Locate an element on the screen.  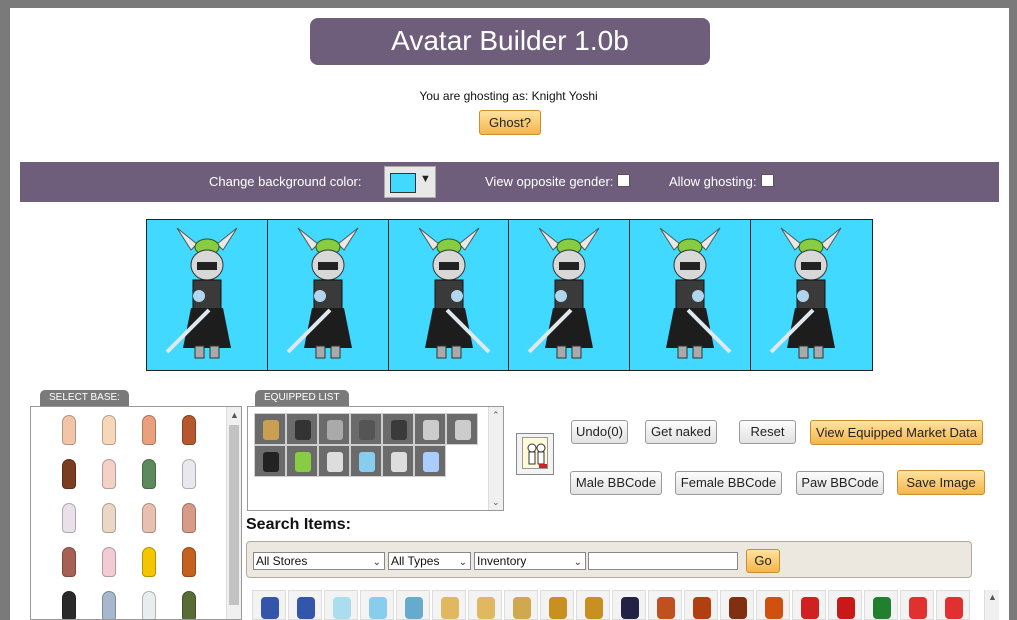
allow-ghosting-checkbox is located at coordinates (767, 180).